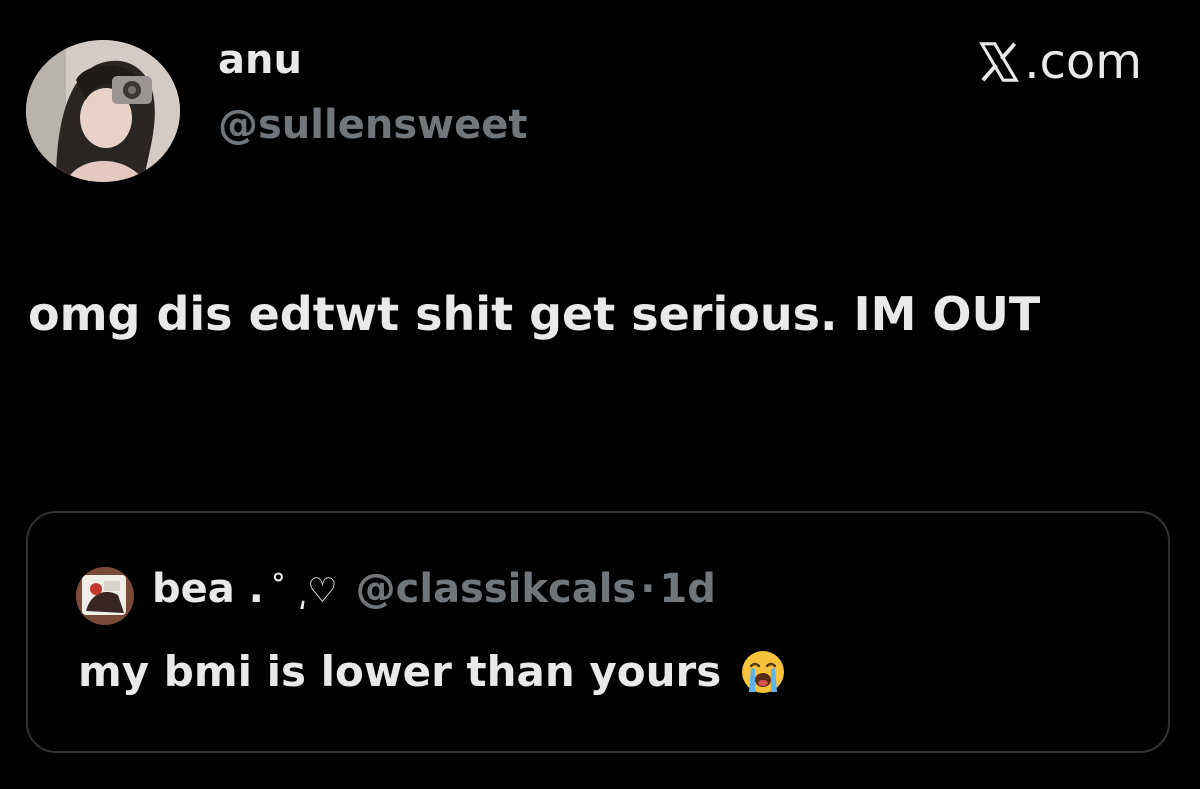 The height and width of the screenshot is (789, 1200). Describe the element at coordinates (534, 314) in the screenshot. I see `tweet-text: omg dis edtwt shit get serious. IM OUT` at that location.